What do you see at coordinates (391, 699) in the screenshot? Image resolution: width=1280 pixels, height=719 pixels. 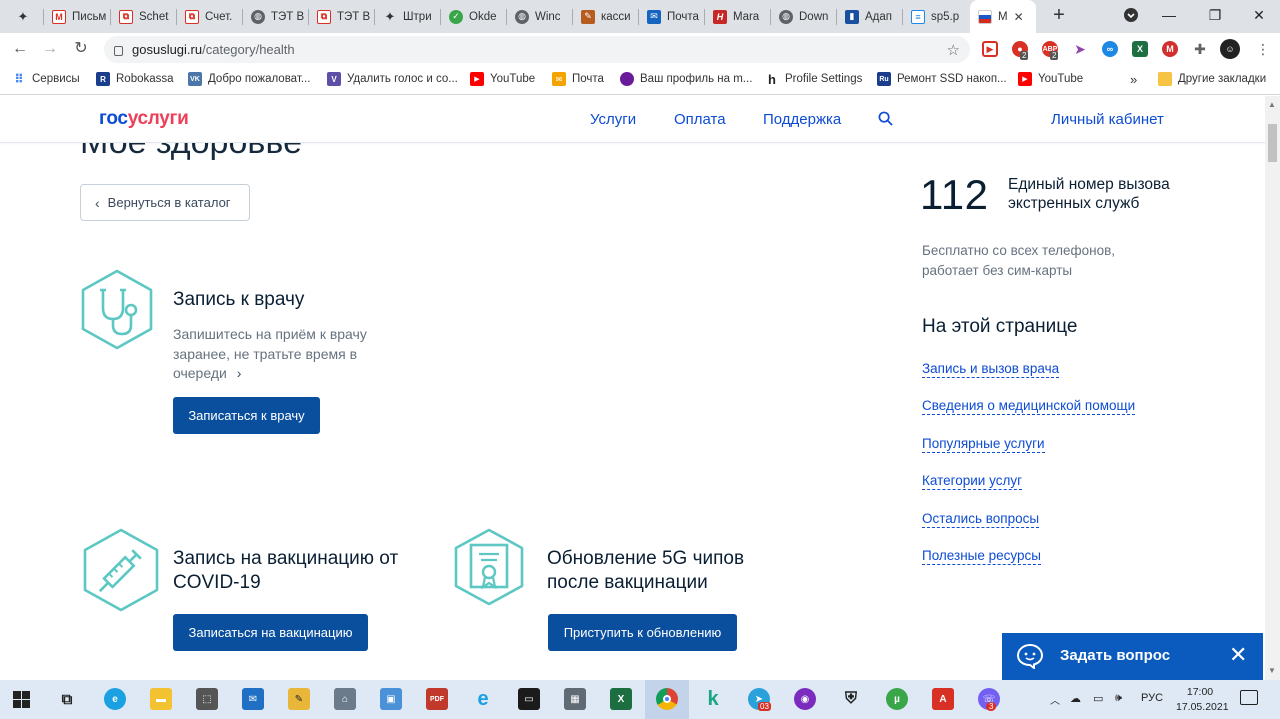 I see `screenshot-tool-icon: ▣` at bounding box center [391, 699].